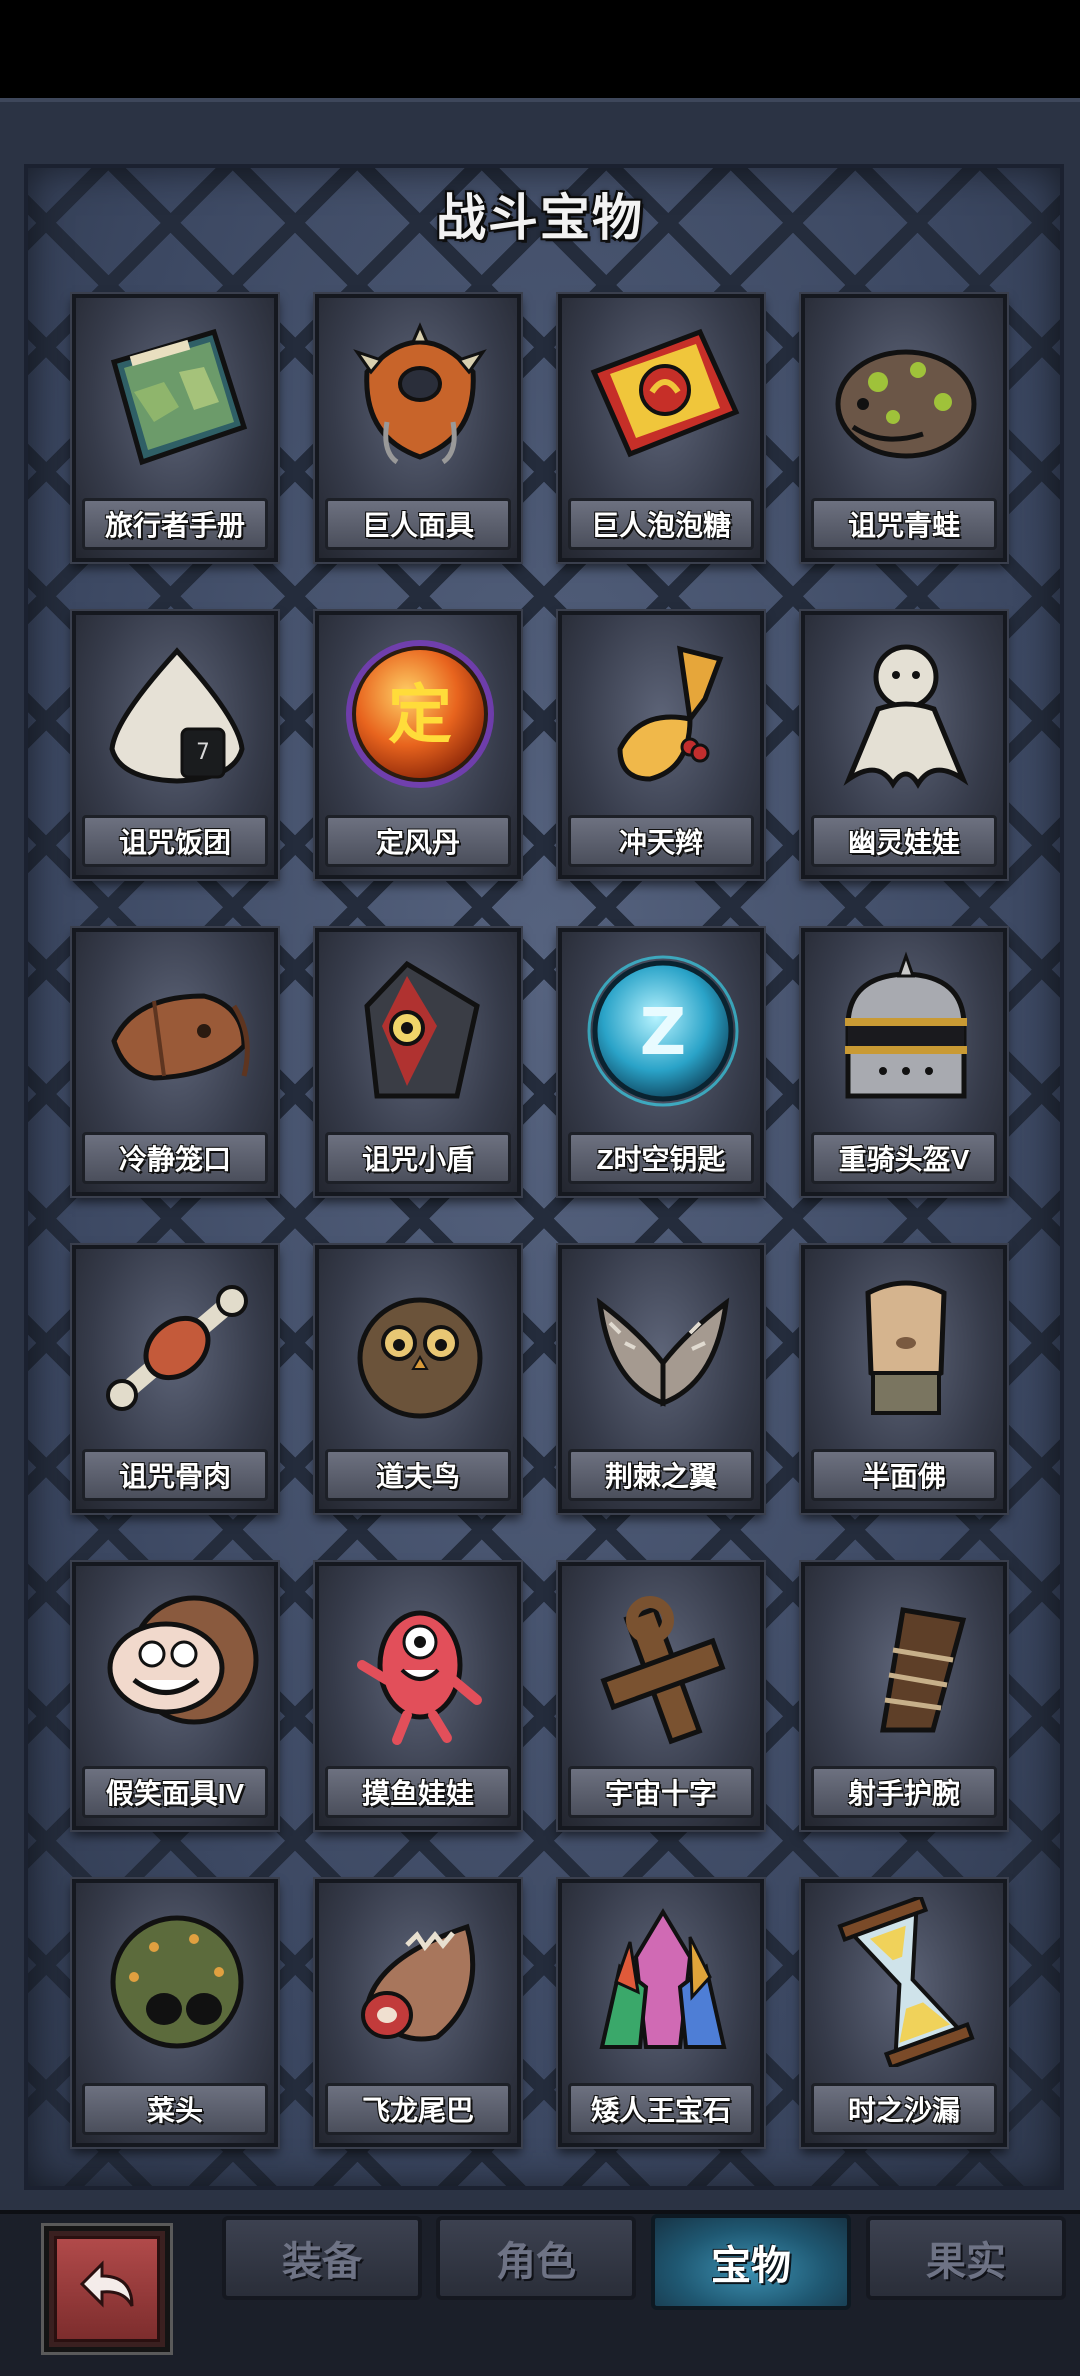 The image size is (1080, 2376). Describe the element at coordinates (904, 1792) in the screenshot. I see `treasure-label: 射手护腕` at that location.